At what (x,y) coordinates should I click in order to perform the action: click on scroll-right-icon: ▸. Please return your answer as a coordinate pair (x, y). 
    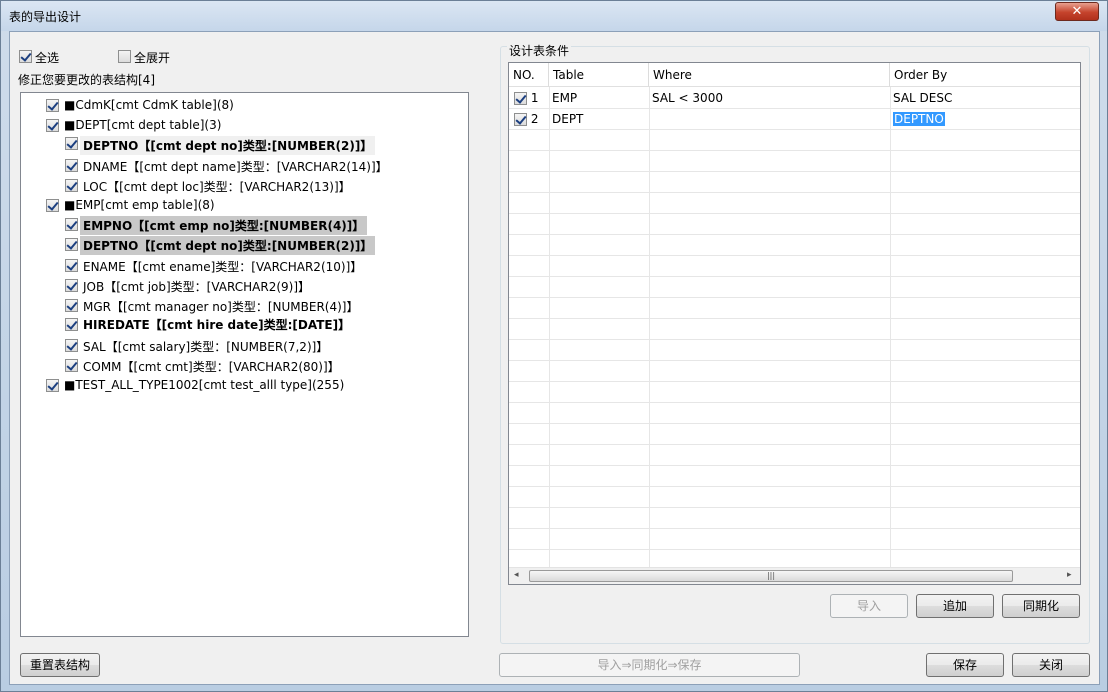
    Looking at the image, I should click on (1069, 575).